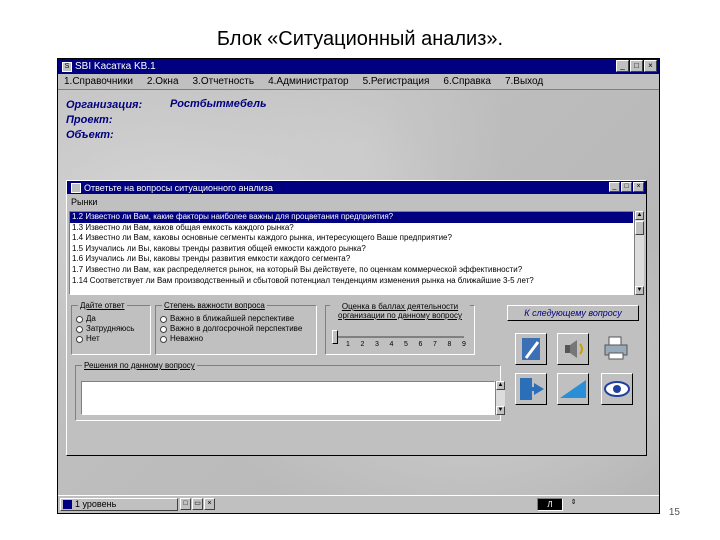 The height and width of the screenshot is (540, 720). What do you see at coordinates (467, 81) in the screenshot?
I see `menu-help: 6.Справка` at bounding box center [467, 81].